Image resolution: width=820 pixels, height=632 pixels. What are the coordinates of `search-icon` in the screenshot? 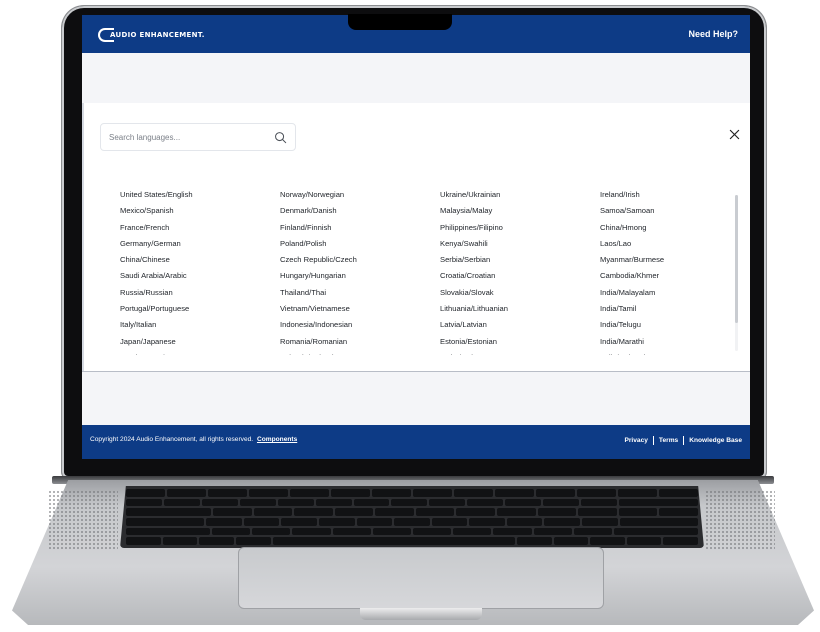 It's located at (280, 137).